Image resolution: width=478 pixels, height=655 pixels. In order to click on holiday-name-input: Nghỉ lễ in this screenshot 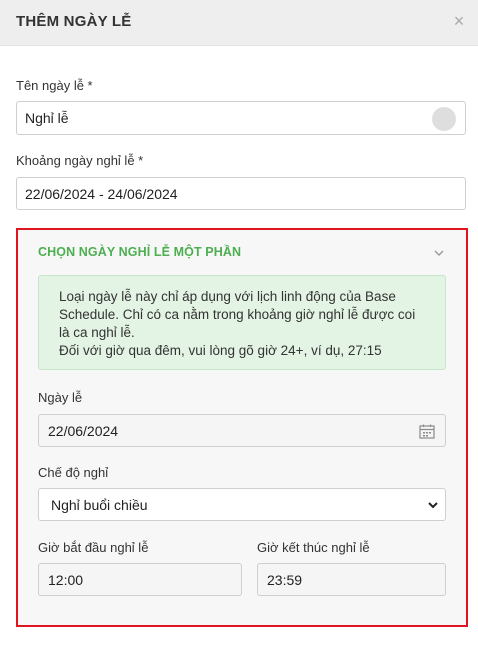, I will do `click(241, 118)`.